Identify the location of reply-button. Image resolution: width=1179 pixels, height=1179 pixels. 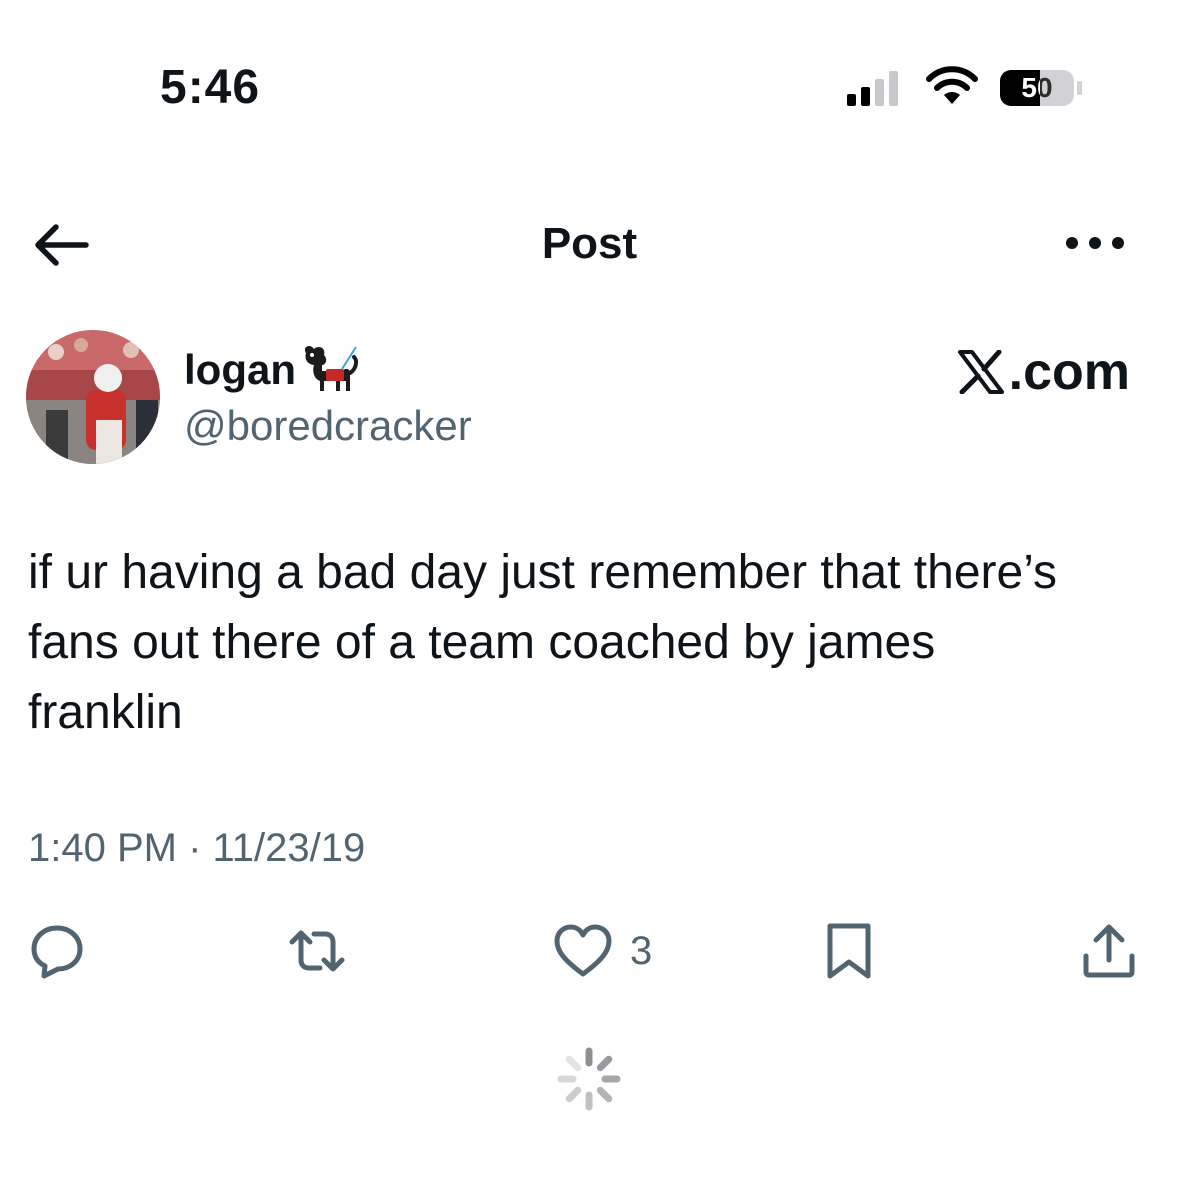
(57, 951).